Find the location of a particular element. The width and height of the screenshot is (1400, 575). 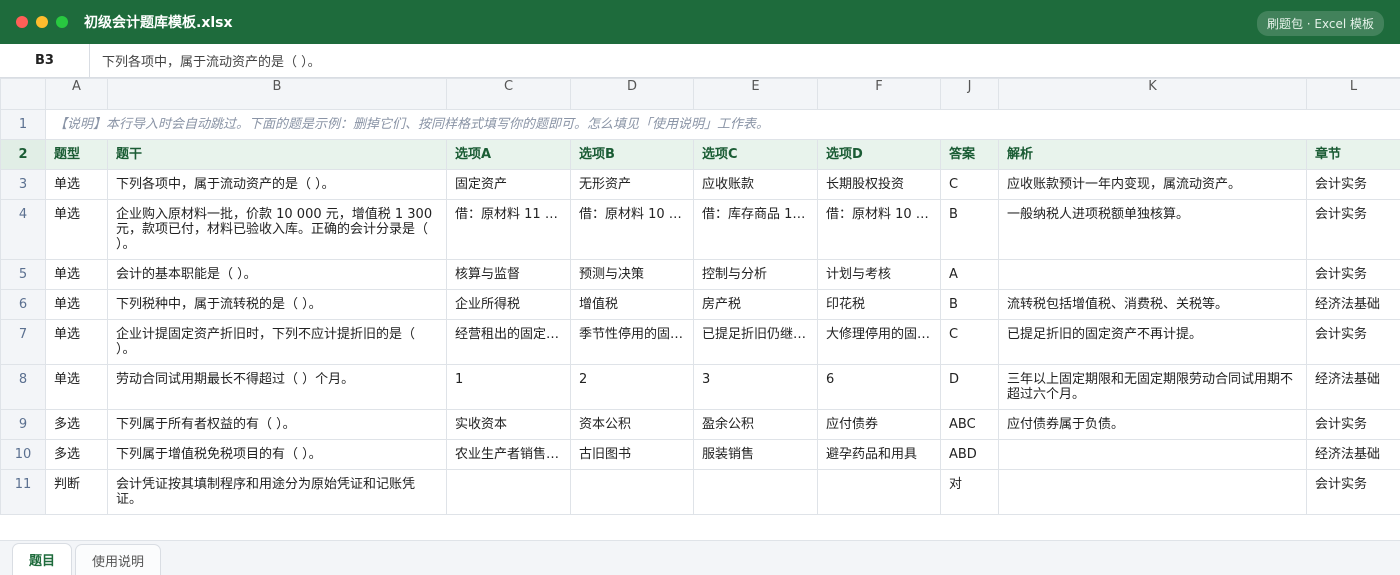

row-number: 6 is located at coordinates (23, 304).